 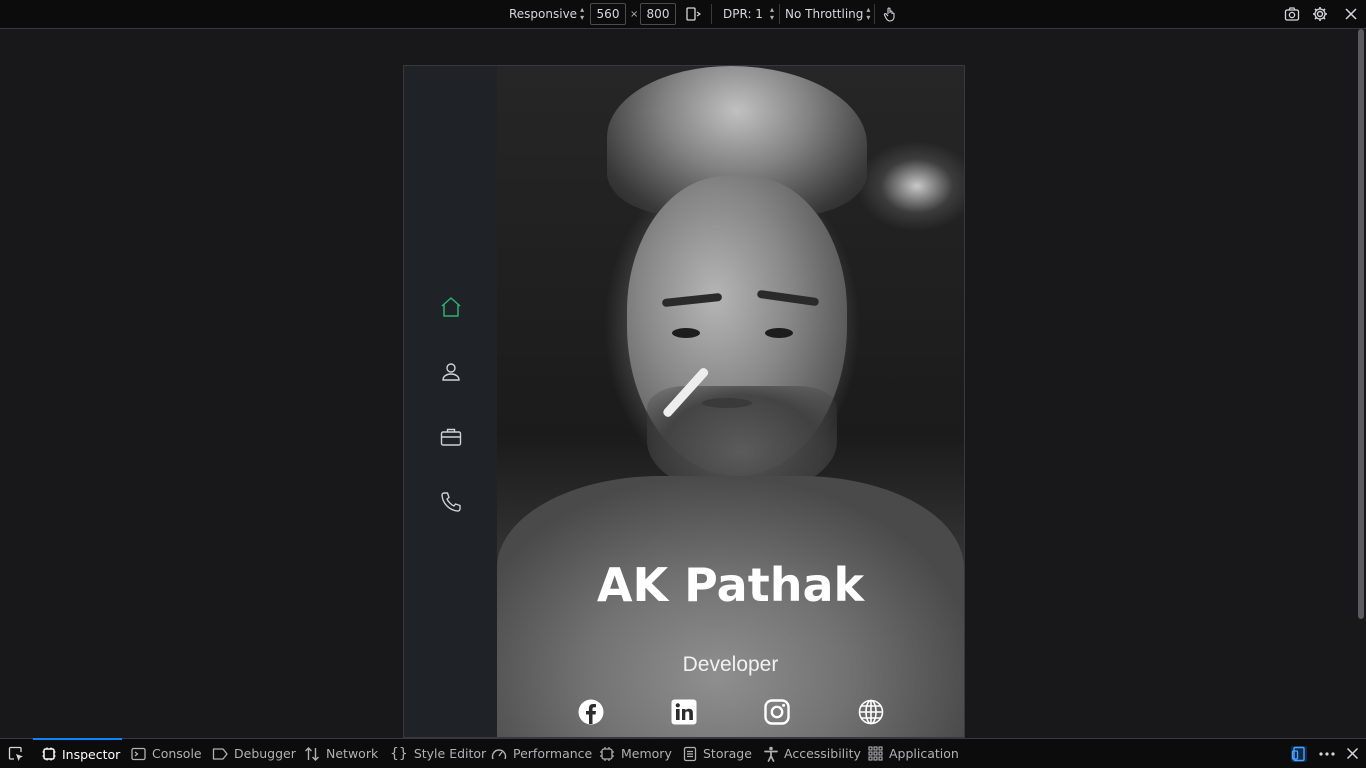 I want to click on nav-about, so click(x=451, y=372).